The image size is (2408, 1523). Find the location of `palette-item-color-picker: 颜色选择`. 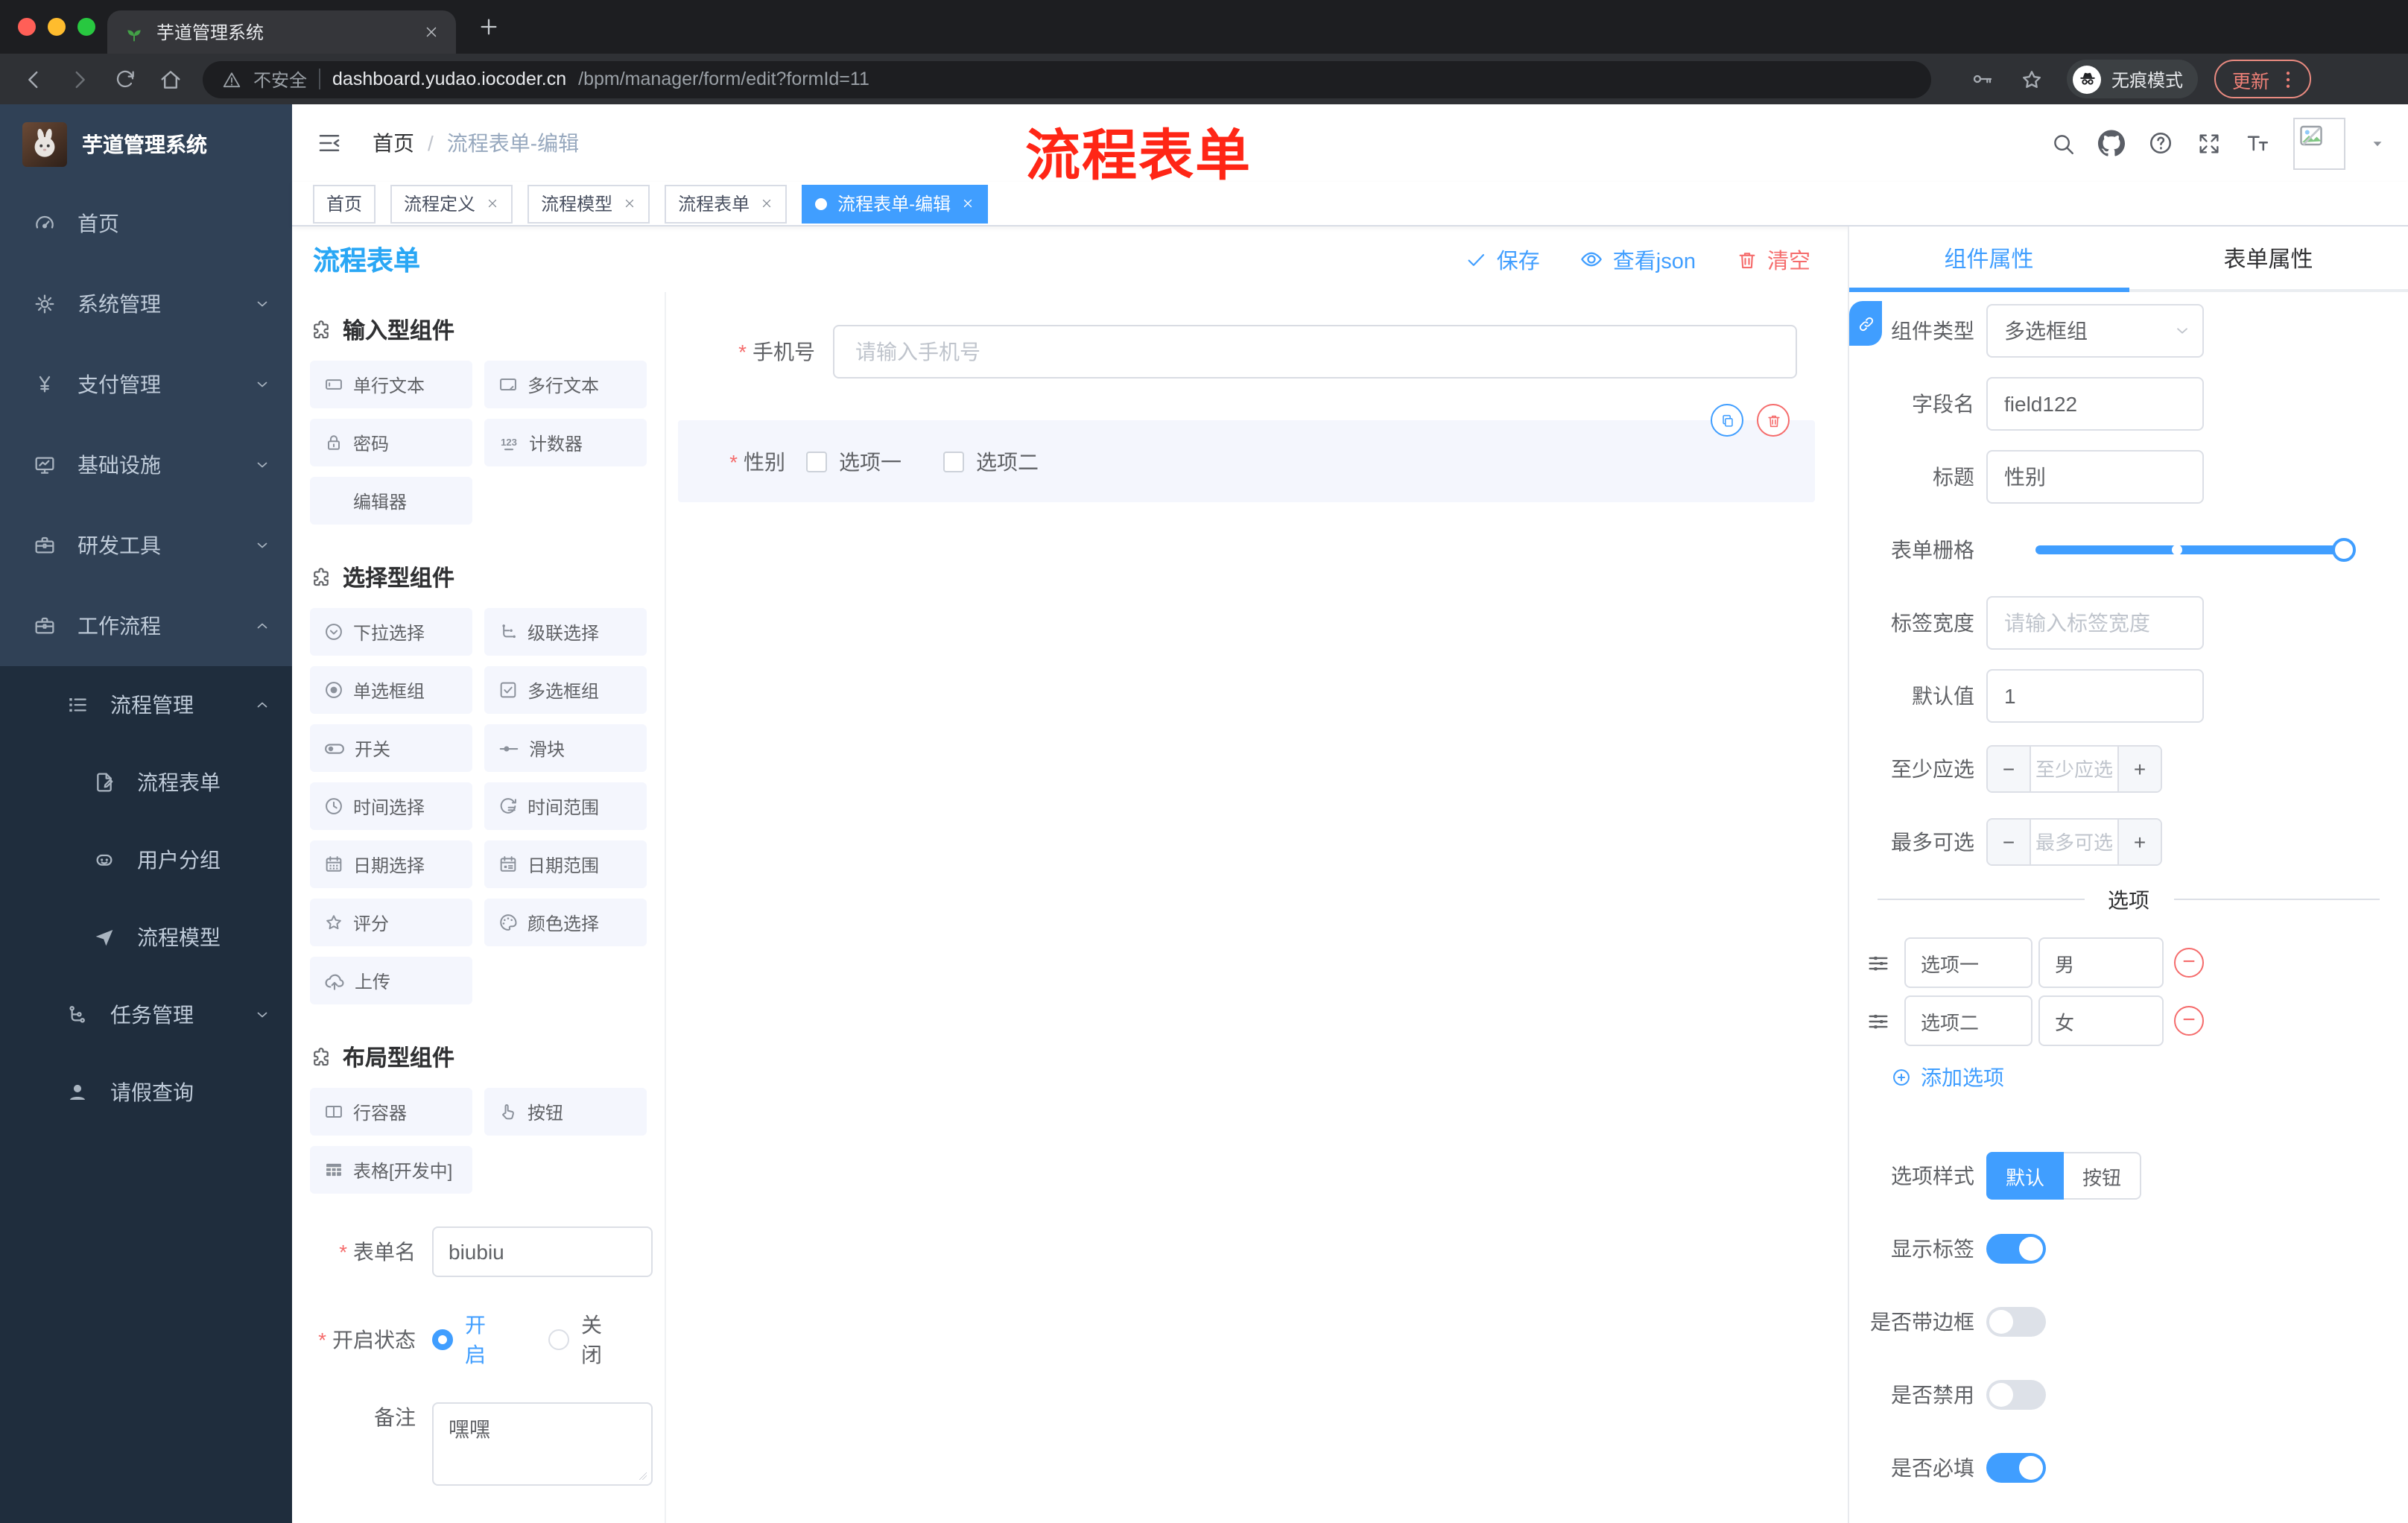

palette-item-color-picker: 颜色选择 is located at coordinates (565, 923).